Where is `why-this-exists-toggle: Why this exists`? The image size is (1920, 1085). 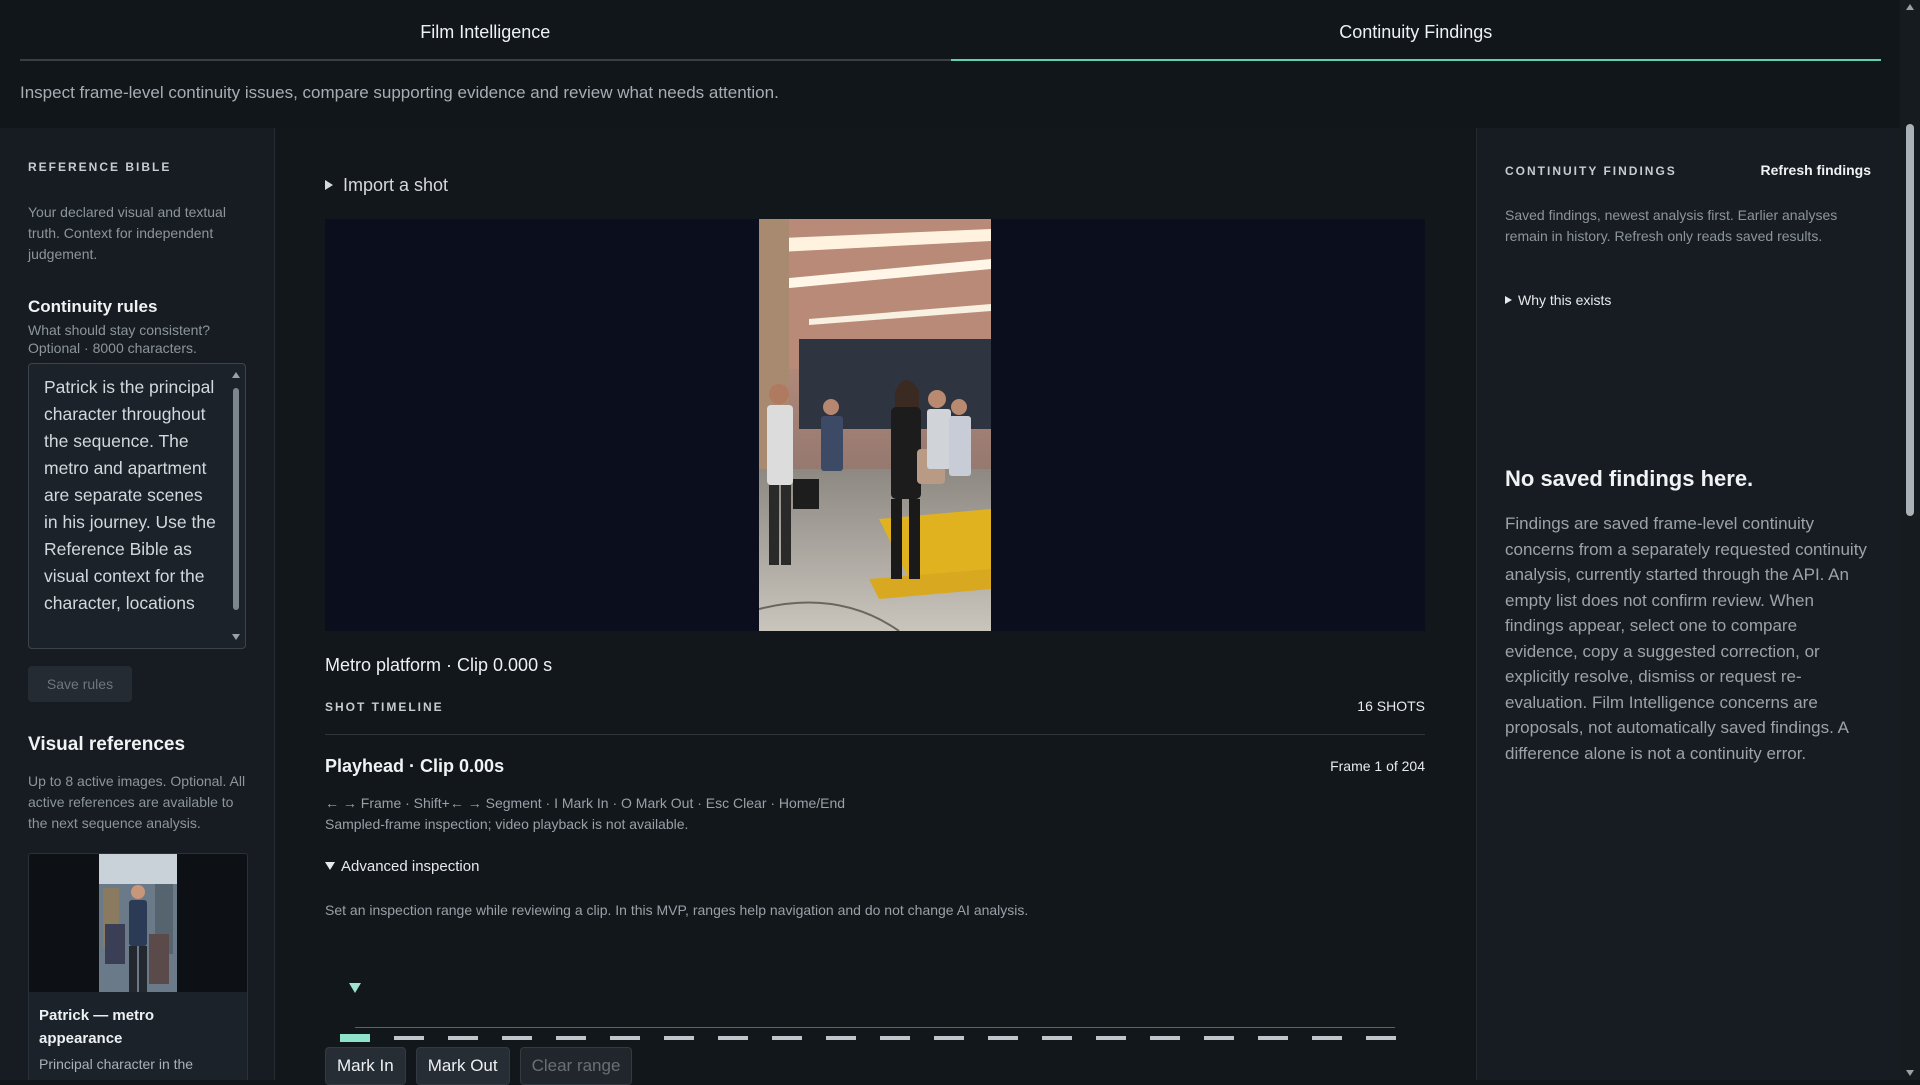
why-this-exists-toggle: Why this exists is located at coordinates (1558, 300).